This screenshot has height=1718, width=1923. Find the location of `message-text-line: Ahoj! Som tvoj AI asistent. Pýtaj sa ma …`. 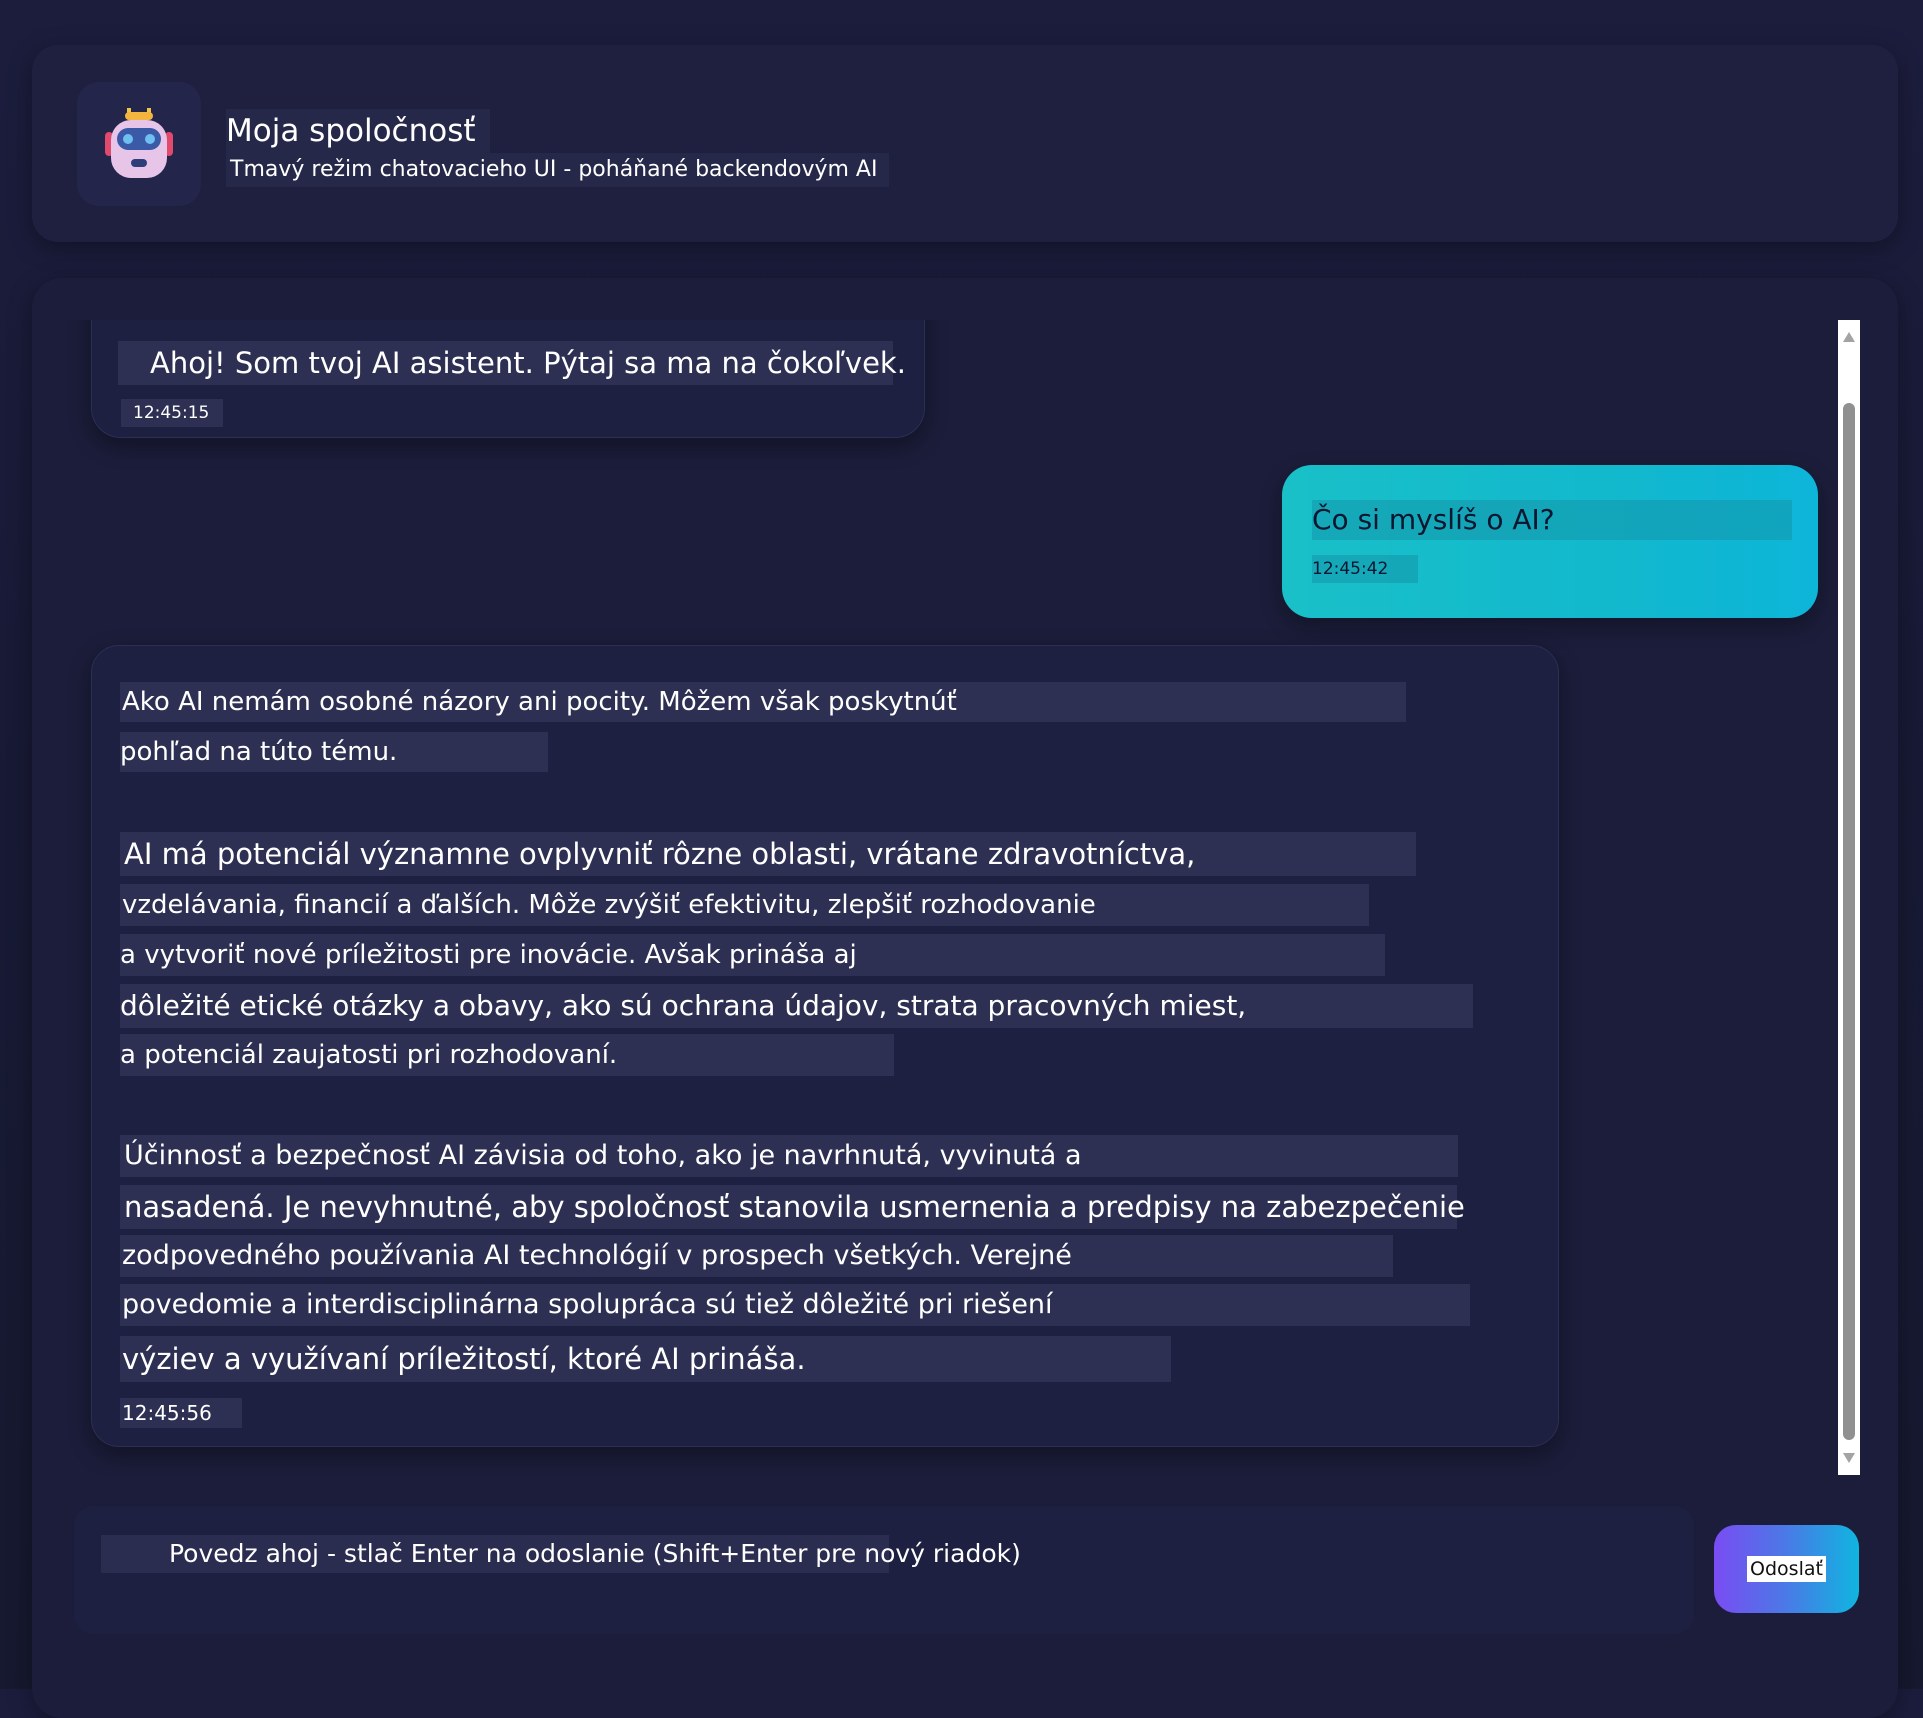

message-text-line: Ahoj! Som tvoj AI asistent. Pýtaj sa ma … is located at coordinates (512, 363).